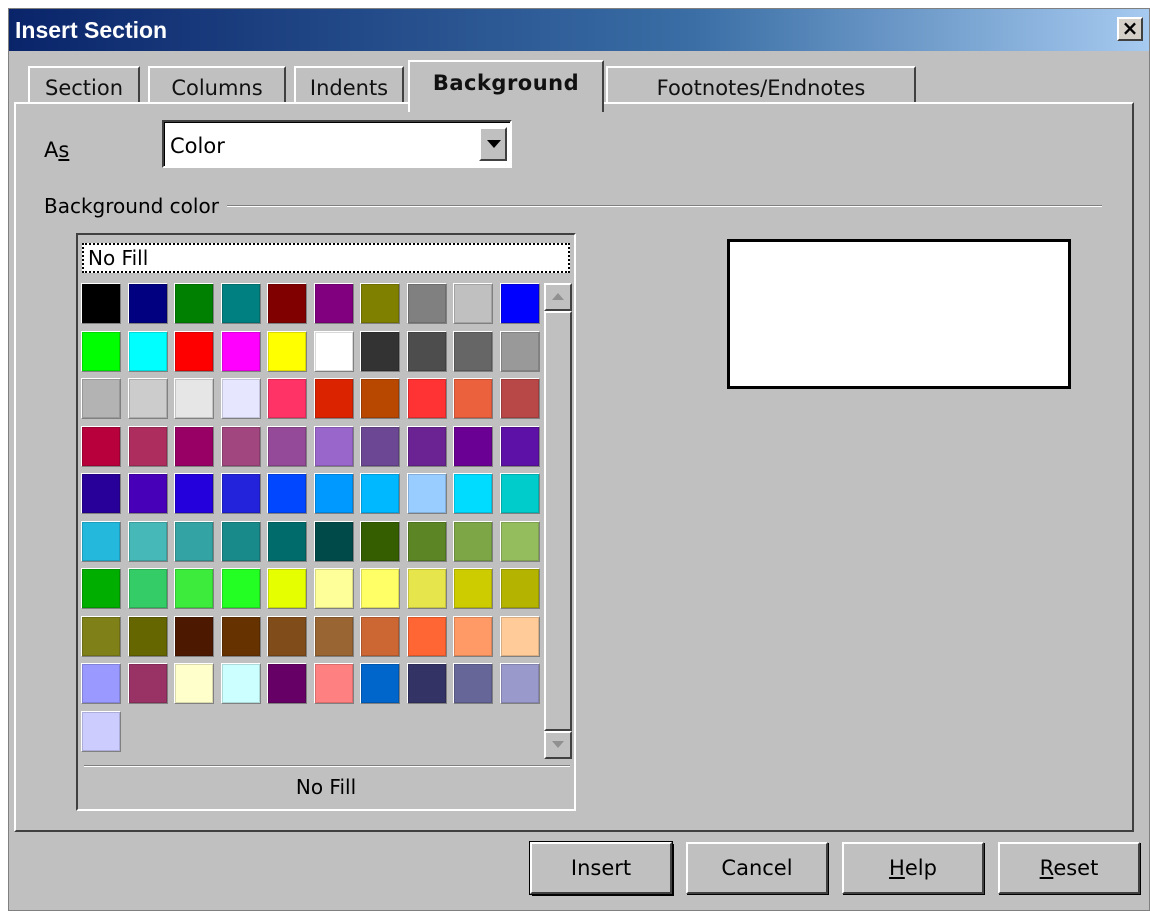  I want to click on reset-button: Reset, so click(1069, 868).